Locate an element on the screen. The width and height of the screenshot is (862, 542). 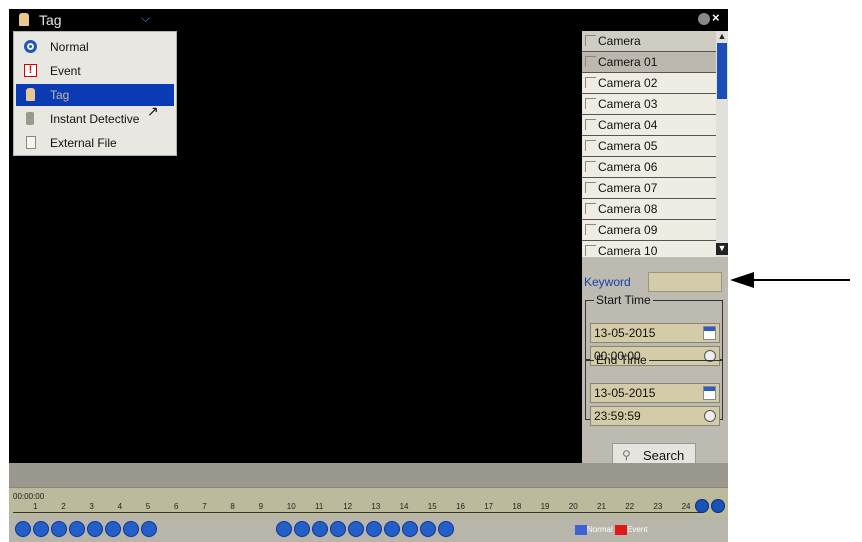
chevron-down-icon: ⌵ is located at coordinates (145, 18).